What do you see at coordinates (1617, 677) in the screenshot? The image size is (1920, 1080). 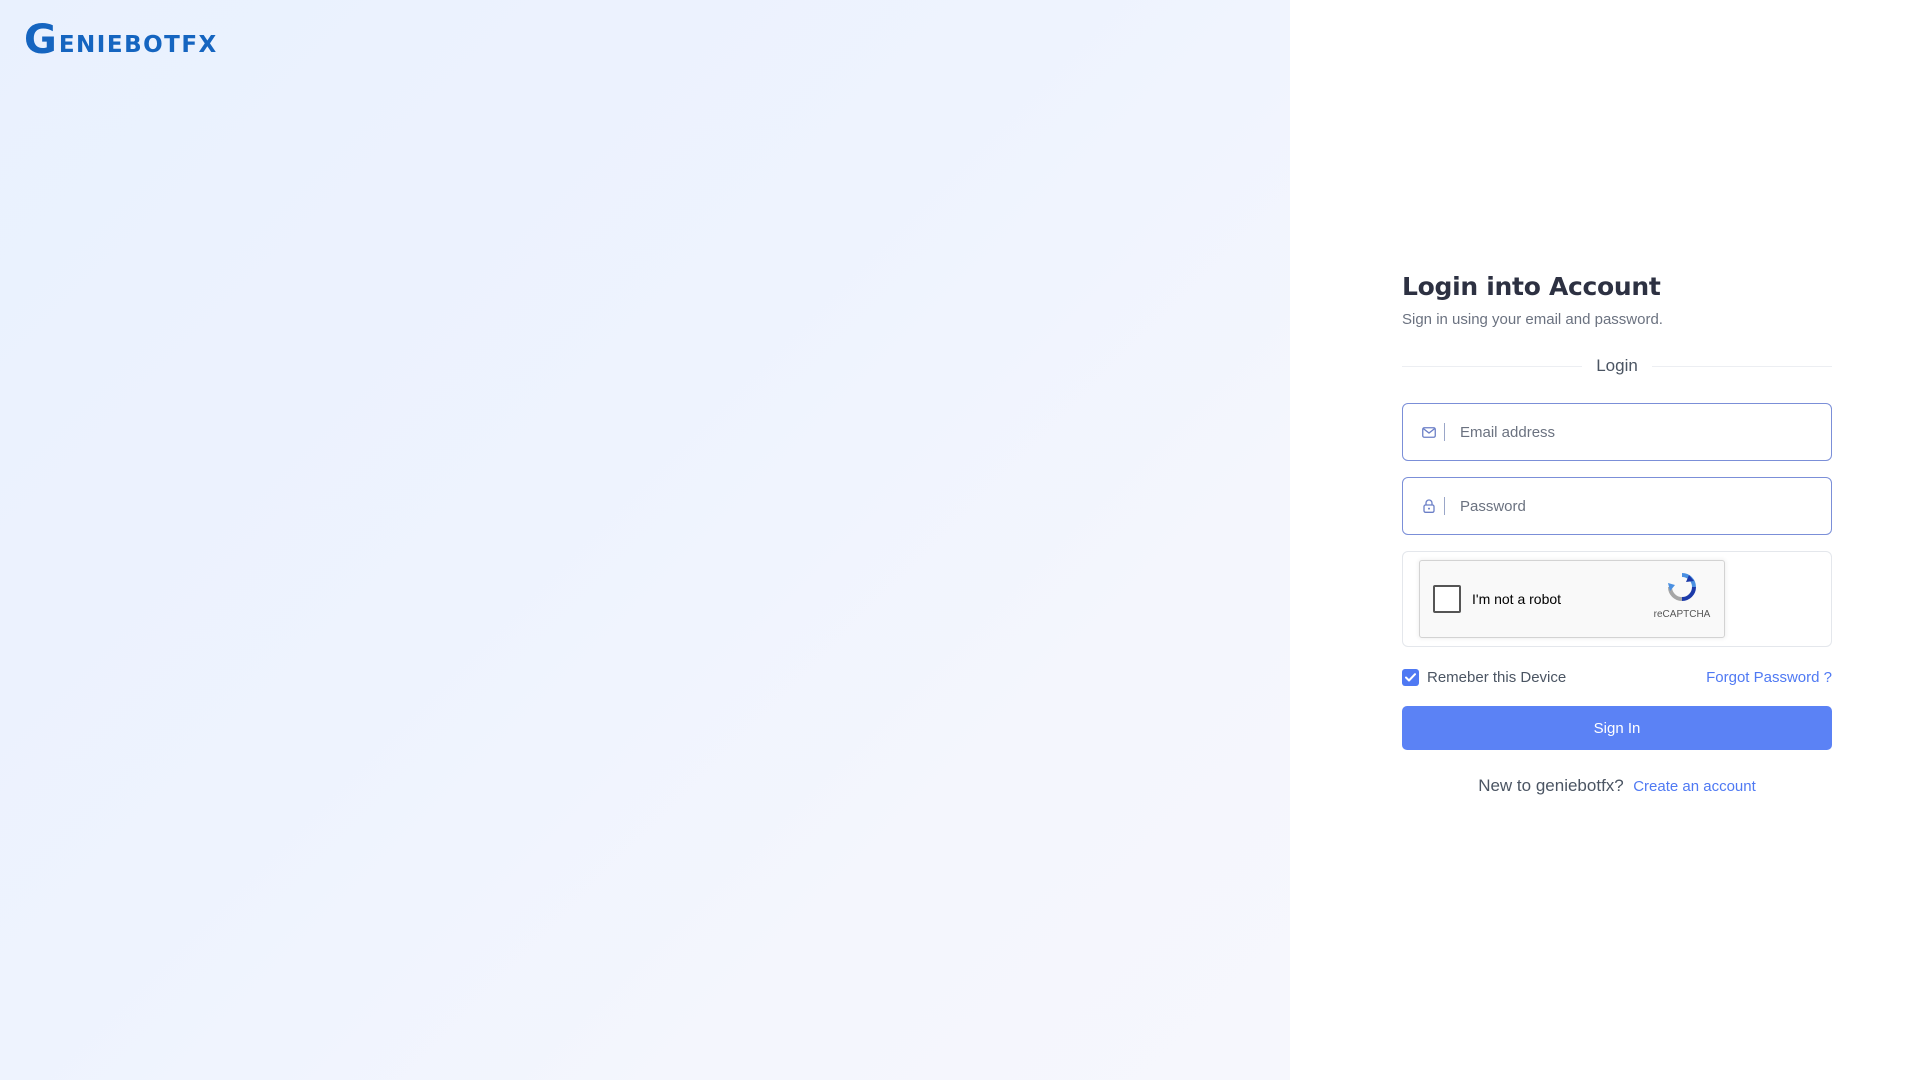 I see `options-row: Remeber this Device Forgot Password ?` at bounding box center [1617, 677].